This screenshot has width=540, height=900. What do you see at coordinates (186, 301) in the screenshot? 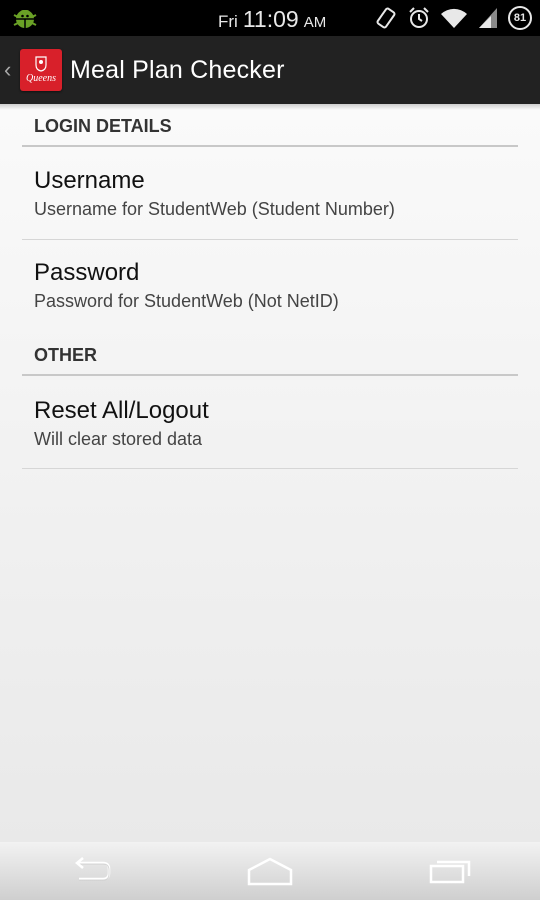
I see `pref-summary: Password for StudentWeb (Not NetID)` at bounding box center [186, 301].